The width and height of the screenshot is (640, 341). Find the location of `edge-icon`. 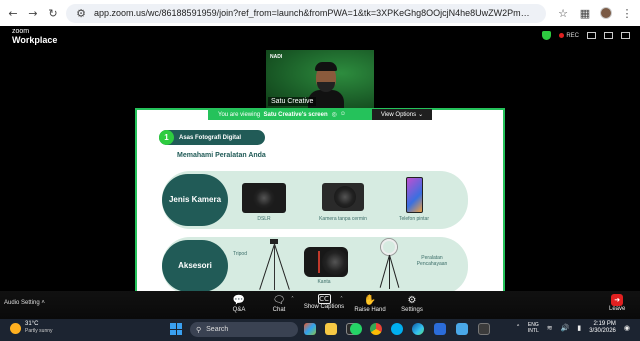

edge-icon is located at coordinates (418, 329).